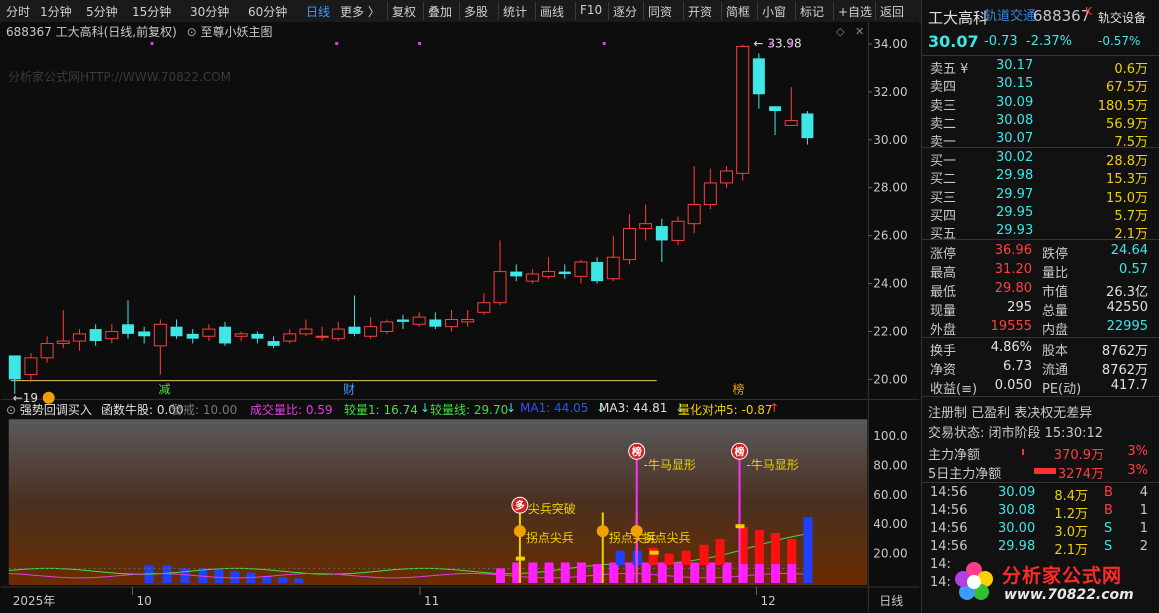 The image size is (1159, 613). What do you see at coordinates (1127, 326) in the screenshot?
I see `stat-value: 22995` at bounding box center [1127, 326].